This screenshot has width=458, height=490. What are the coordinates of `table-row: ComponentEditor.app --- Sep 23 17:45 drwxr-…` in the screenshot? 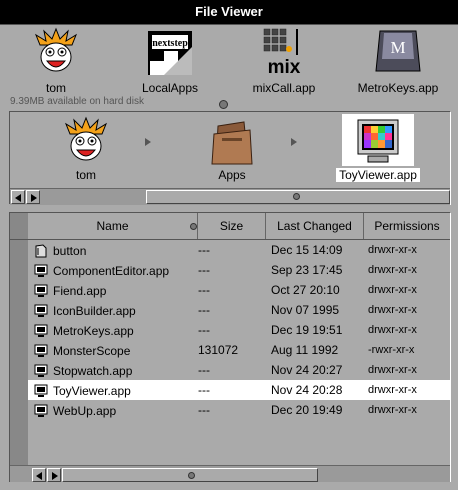 It's located at (239, 270).